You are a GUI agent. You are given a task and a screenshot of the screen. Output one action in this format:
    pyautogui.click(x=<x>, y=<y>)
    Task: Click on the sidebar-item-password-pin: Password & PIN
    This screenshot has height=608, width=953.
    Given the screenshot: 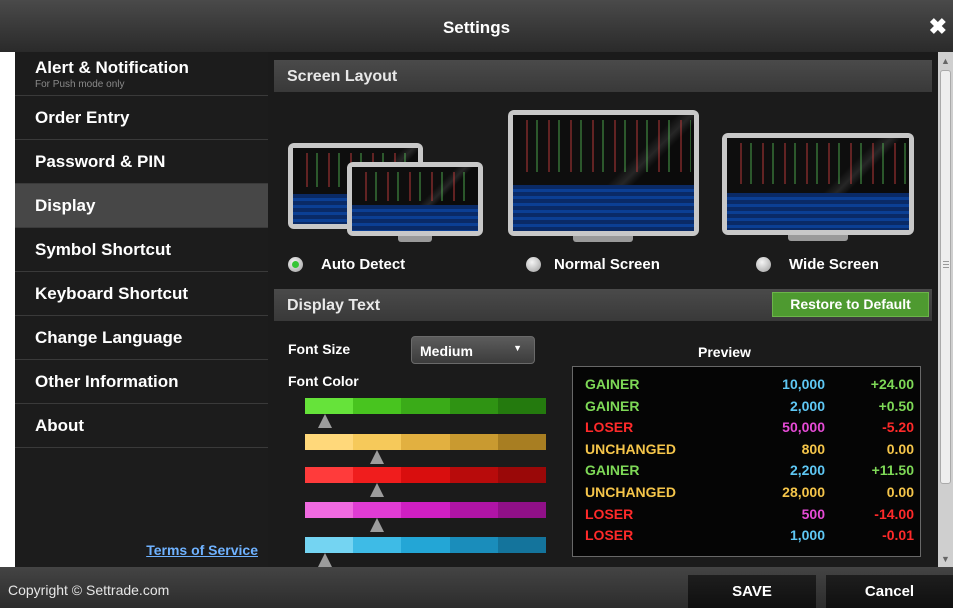 What is the action you would take?
    pyautogui.click(x=141, y=162)
    